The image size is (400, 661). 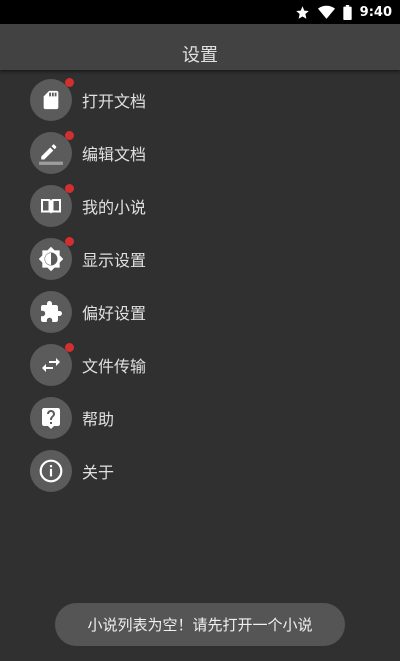 I want to click on menu-item-help: 帮助, so click(x=200, y=417).